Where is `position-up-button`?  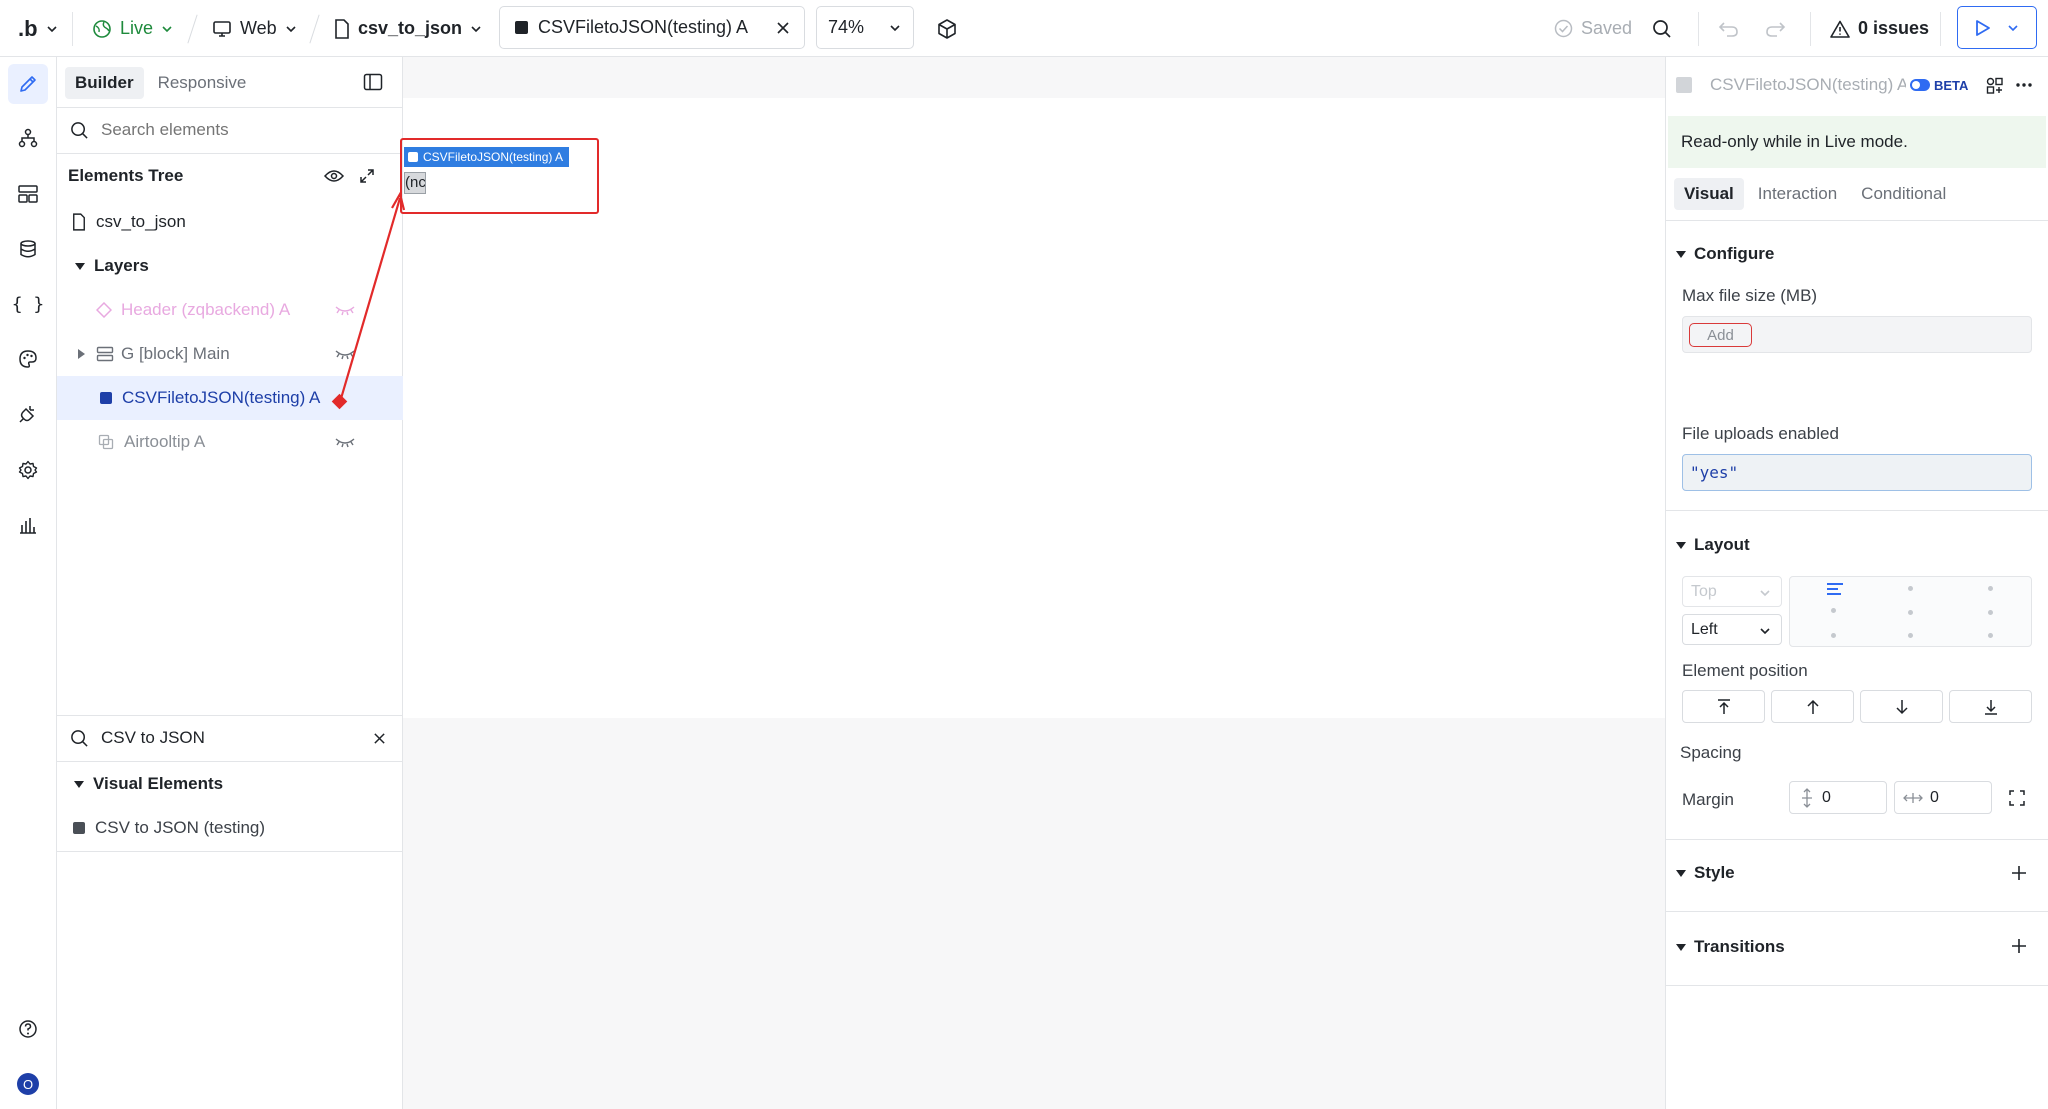 position-up-button is located at coordinates (1812, 706).